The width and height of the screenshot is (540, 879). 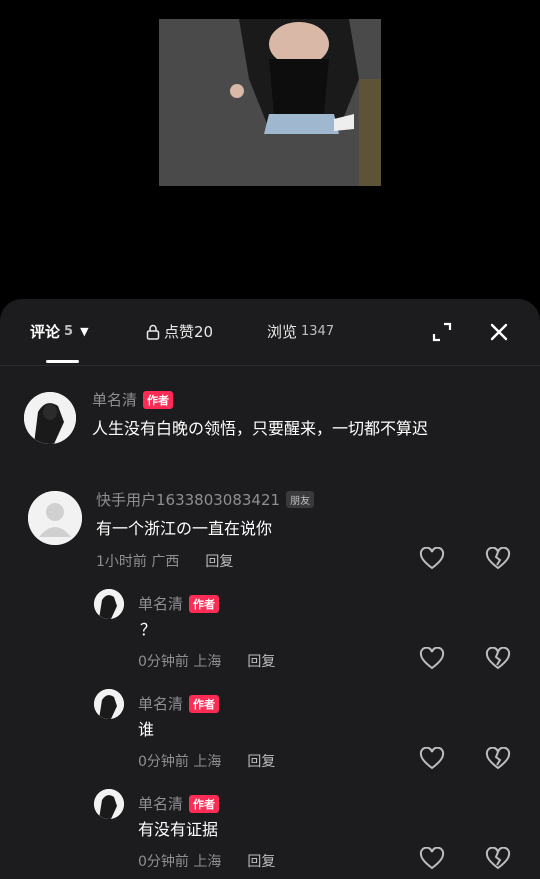 I want to click on lock-icon, so click(x=153, y=332).